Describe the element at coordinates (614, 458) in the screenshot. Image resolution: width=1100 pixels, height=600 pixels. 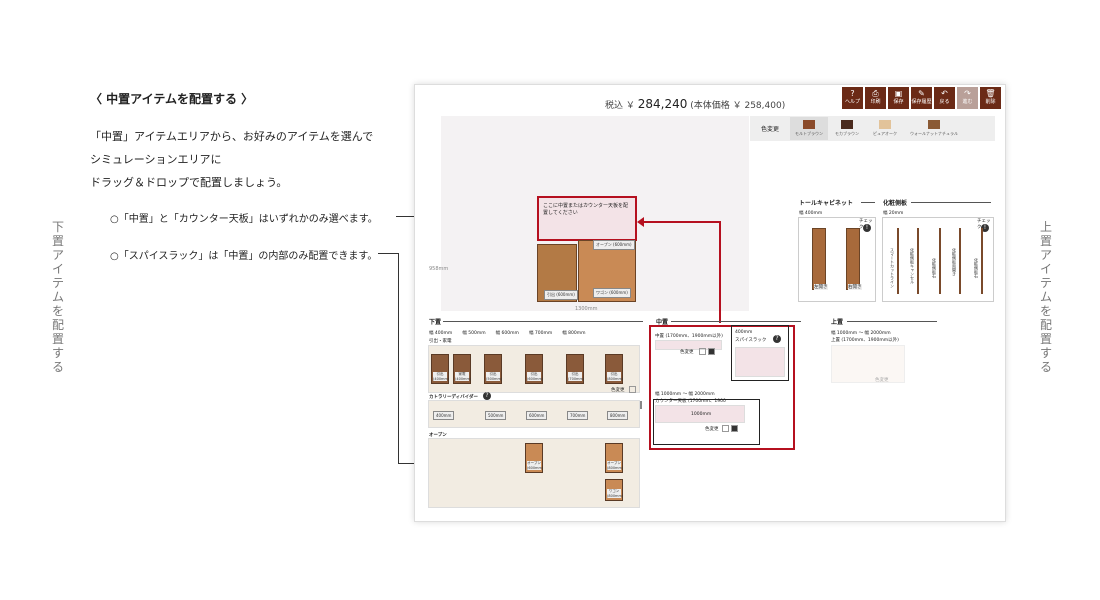
I see `open-item: オープン (800mm)` at that location.